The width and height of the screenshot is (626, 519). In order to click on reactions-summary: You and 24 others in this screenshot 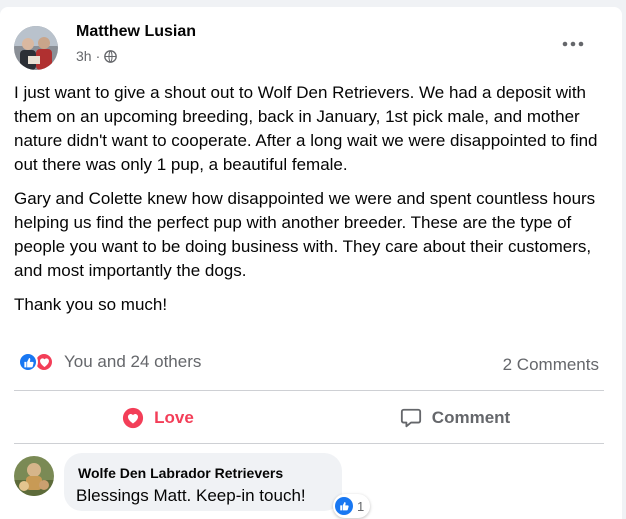, I will do `click(109, 362)`.